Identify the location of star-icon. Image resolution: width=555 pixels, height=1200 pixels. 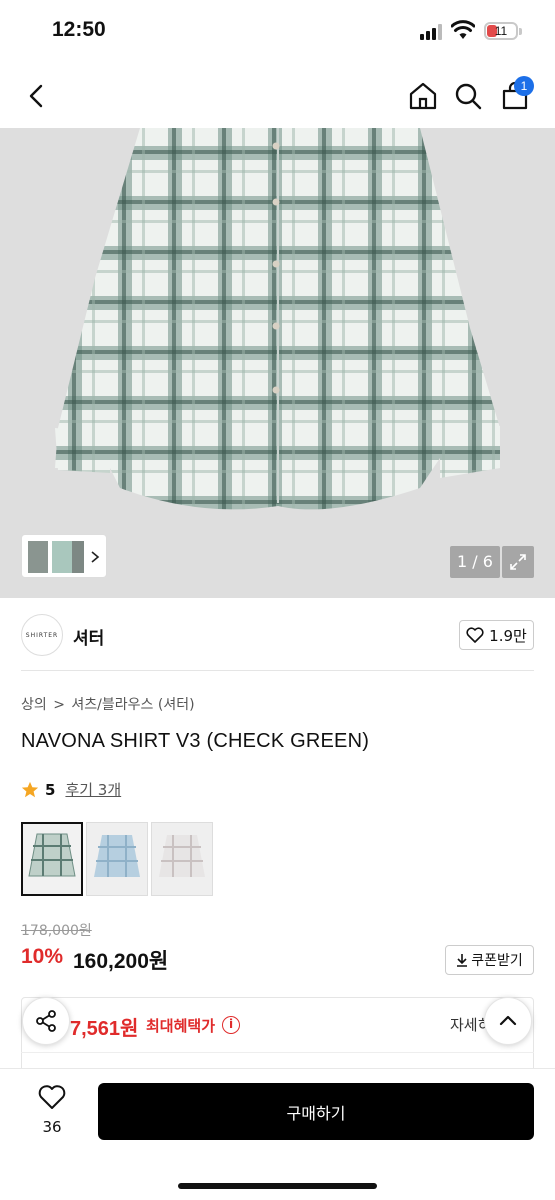
(30, 789).